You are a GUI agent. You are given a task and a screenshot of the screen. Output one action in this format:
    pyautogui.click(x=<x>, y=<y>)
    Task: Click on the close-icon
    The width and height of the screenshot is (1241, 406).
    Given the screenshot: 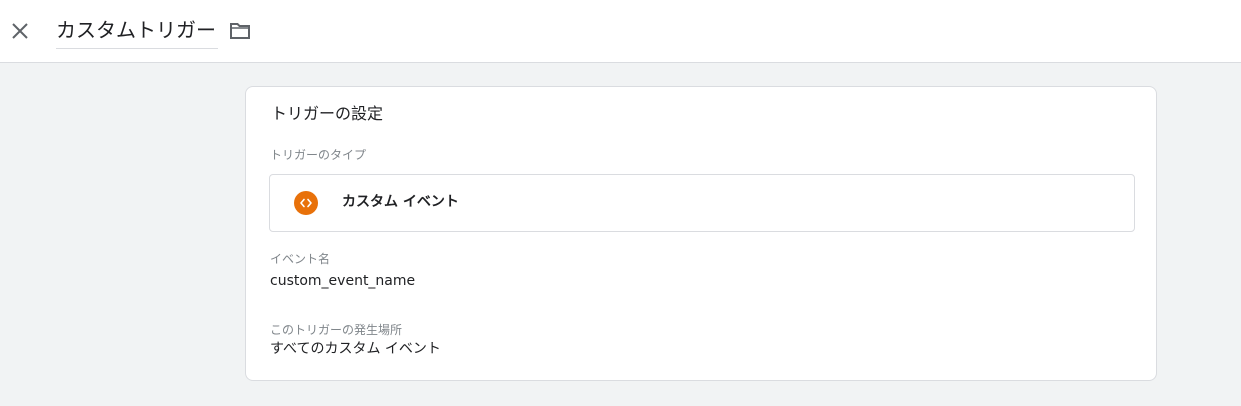 What is the action you would take?
    pyautogui.click(x=20, y=31)
    